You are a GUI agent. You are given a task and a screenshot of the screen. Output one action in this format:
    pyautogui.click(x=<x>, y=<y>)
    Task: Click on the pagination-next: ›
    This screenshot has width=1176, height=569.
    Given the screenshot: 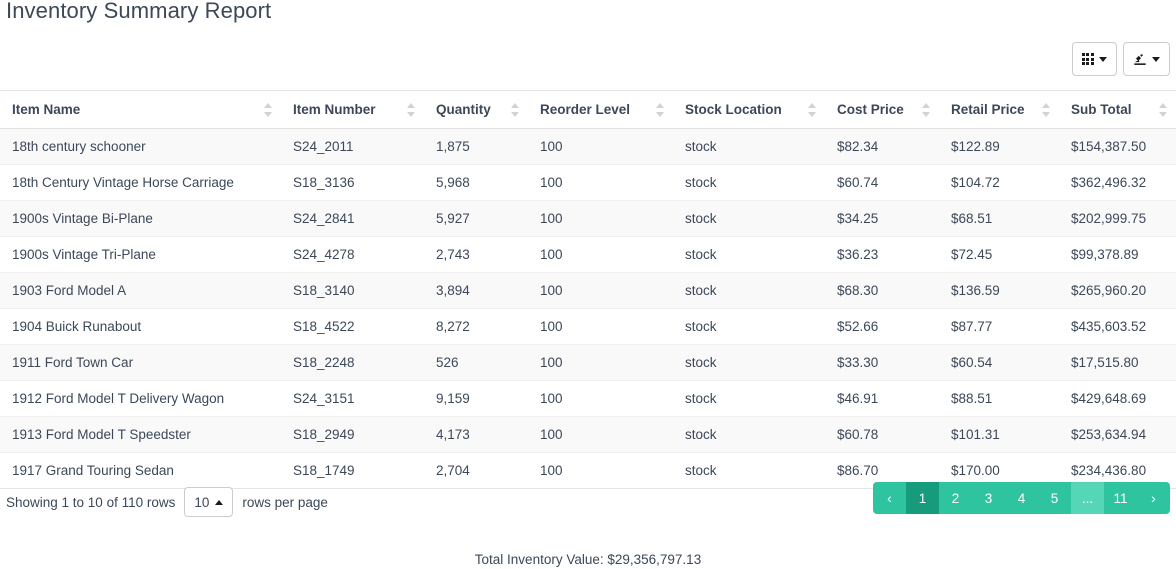 What is the action you would take?
    pyautogui.click(x=1153, y=498)
    